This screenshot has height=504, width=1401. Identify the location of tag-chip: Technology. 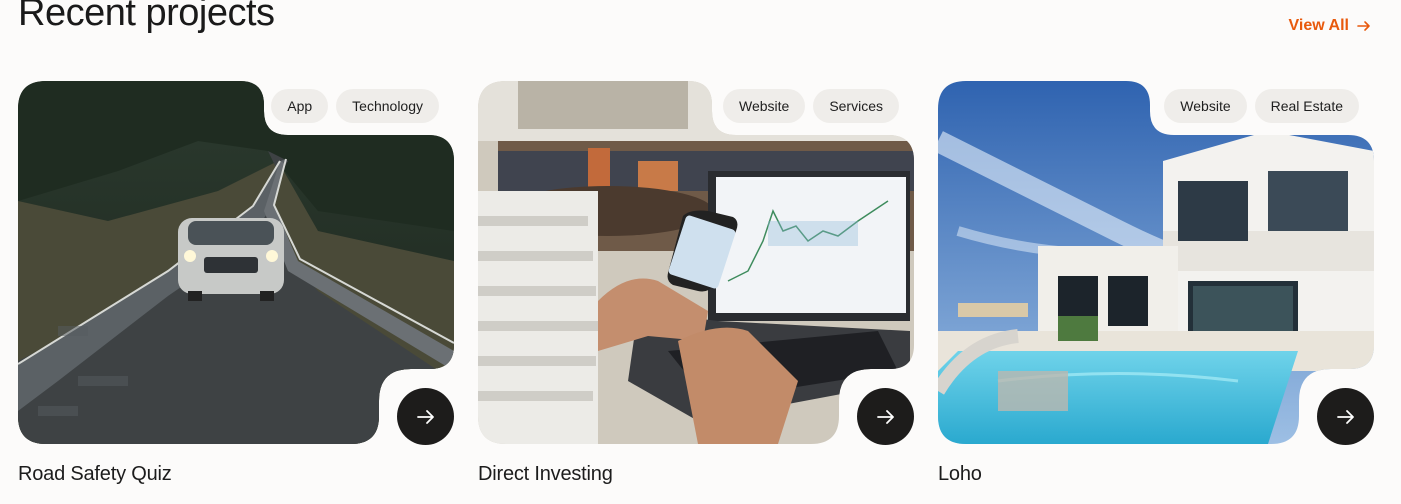
(387, 106).